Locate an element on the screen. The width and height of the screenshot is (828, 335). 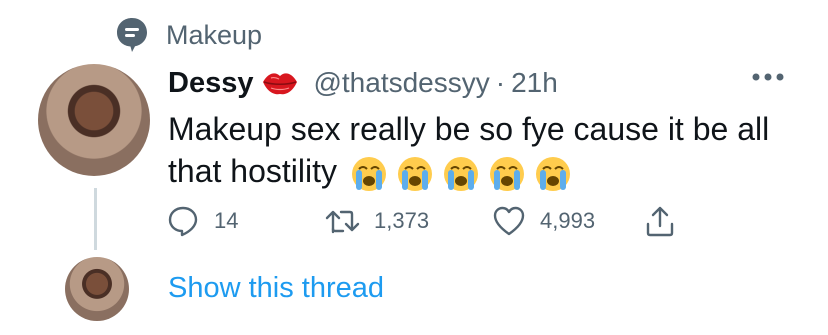
display-name: Dessy is located at coordinates (210, 83).